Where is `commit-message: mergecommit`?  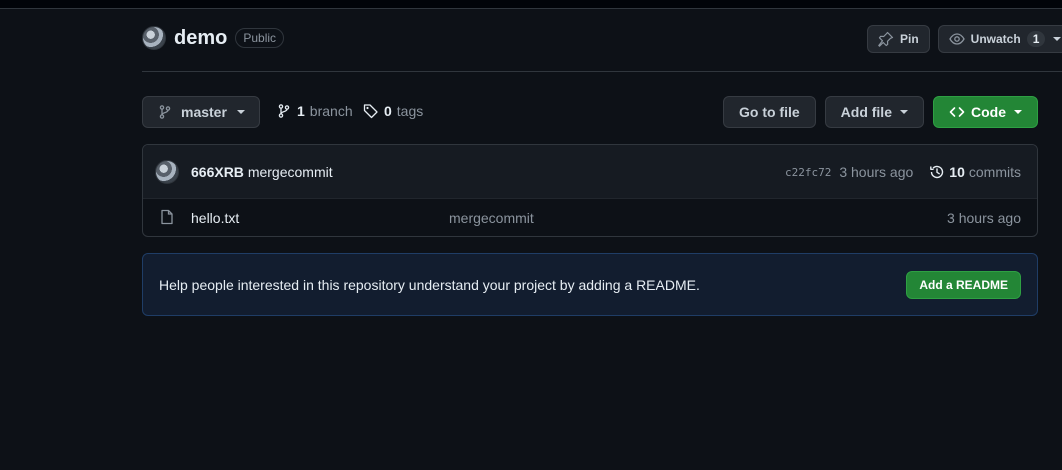 commit-message: mergecommit is located at coordinates (290, 172).